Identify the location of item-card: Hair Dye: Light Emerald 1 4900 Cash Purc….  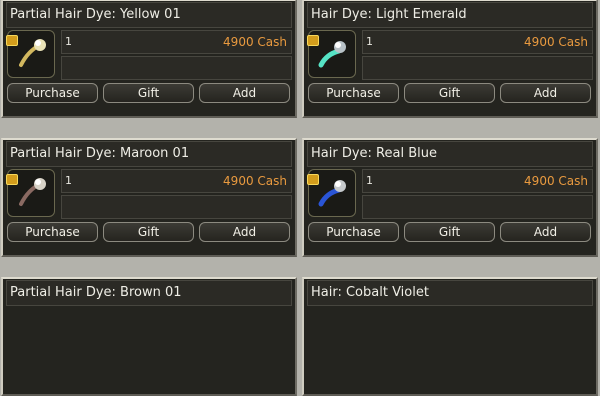
(450, 59).